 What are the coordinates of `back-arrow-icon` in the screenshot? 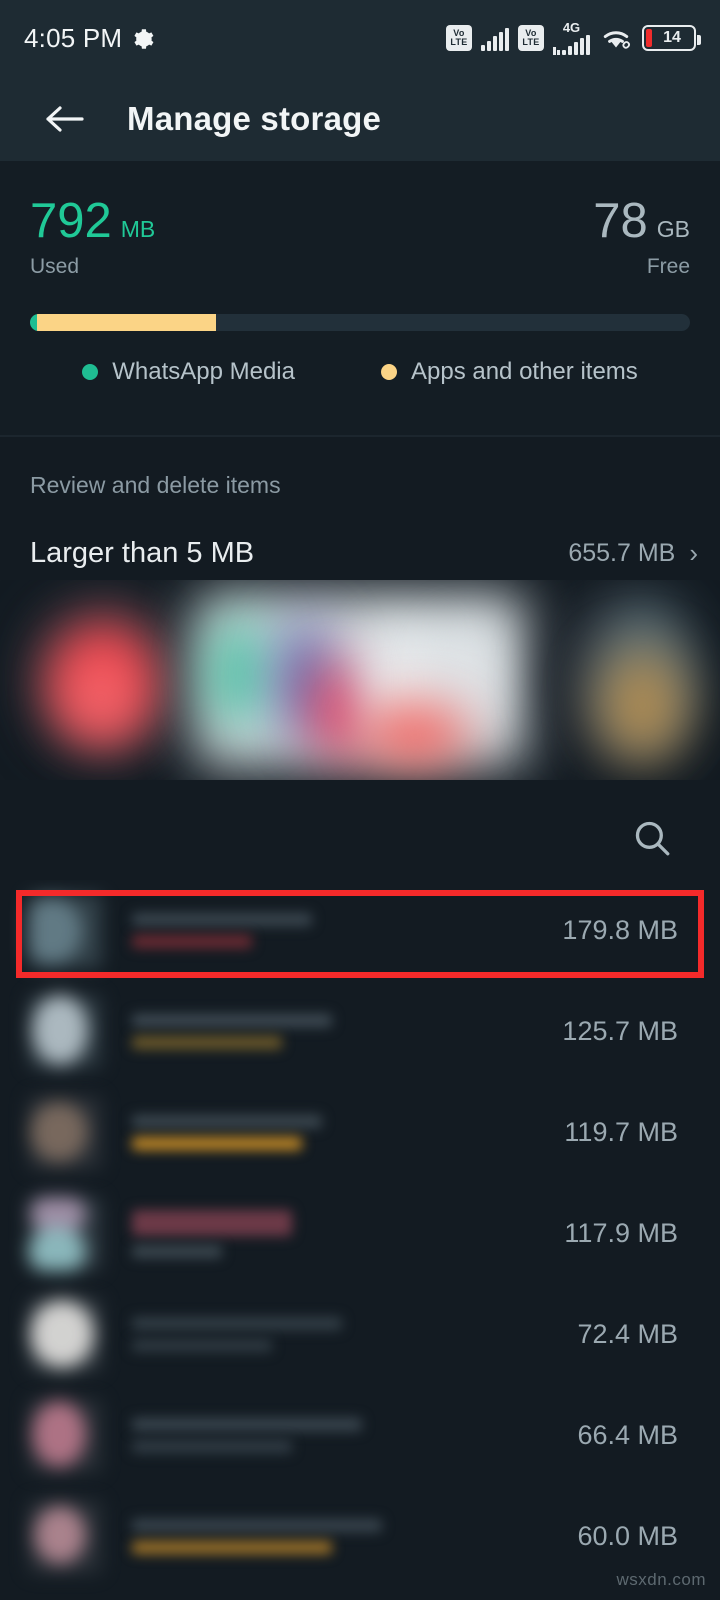 It's located at (65, 118).